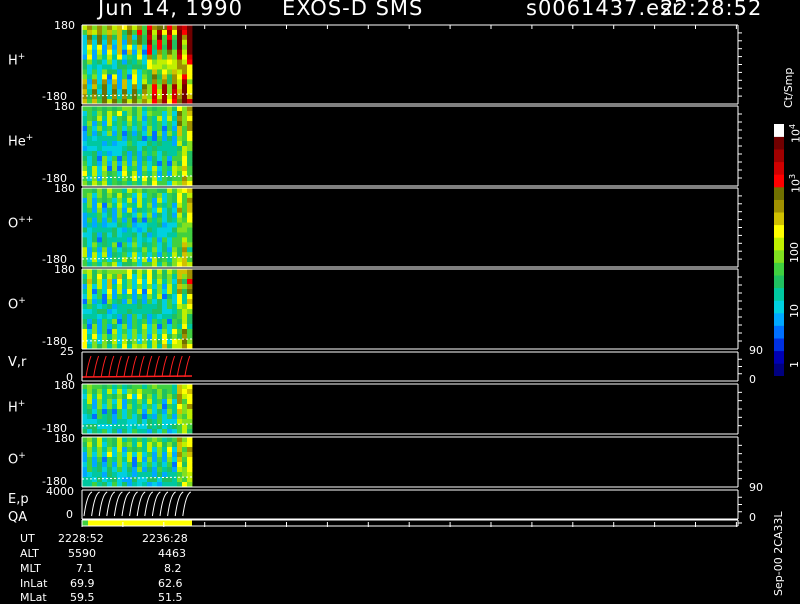  Describe the element at coordinates (85, 523) in the screenshot. I see `qa-flag-start` at that location.